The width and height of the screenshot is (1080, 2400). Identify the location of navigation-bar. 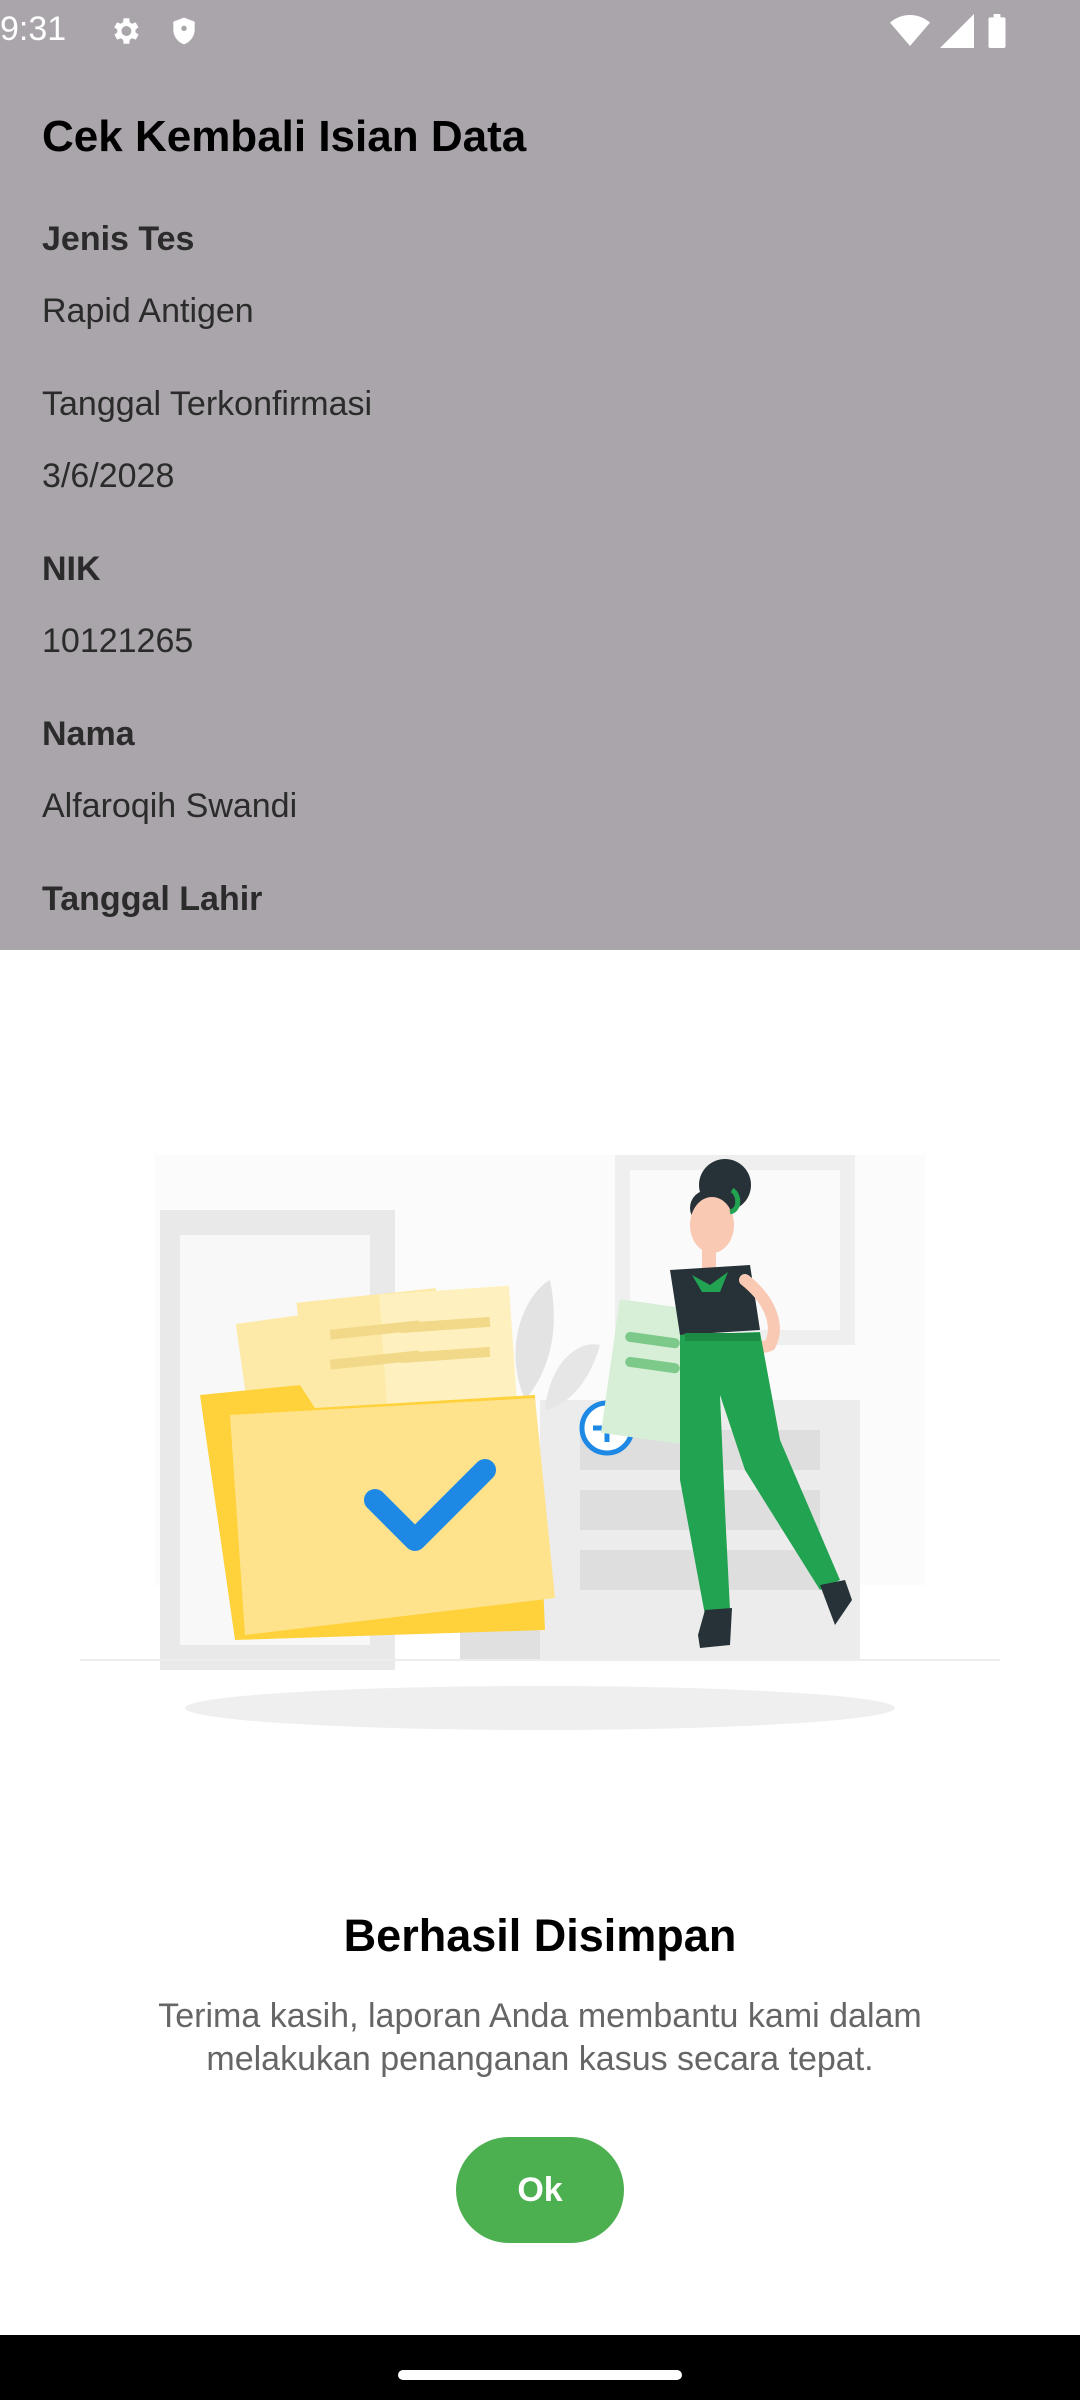
(540, 2367).